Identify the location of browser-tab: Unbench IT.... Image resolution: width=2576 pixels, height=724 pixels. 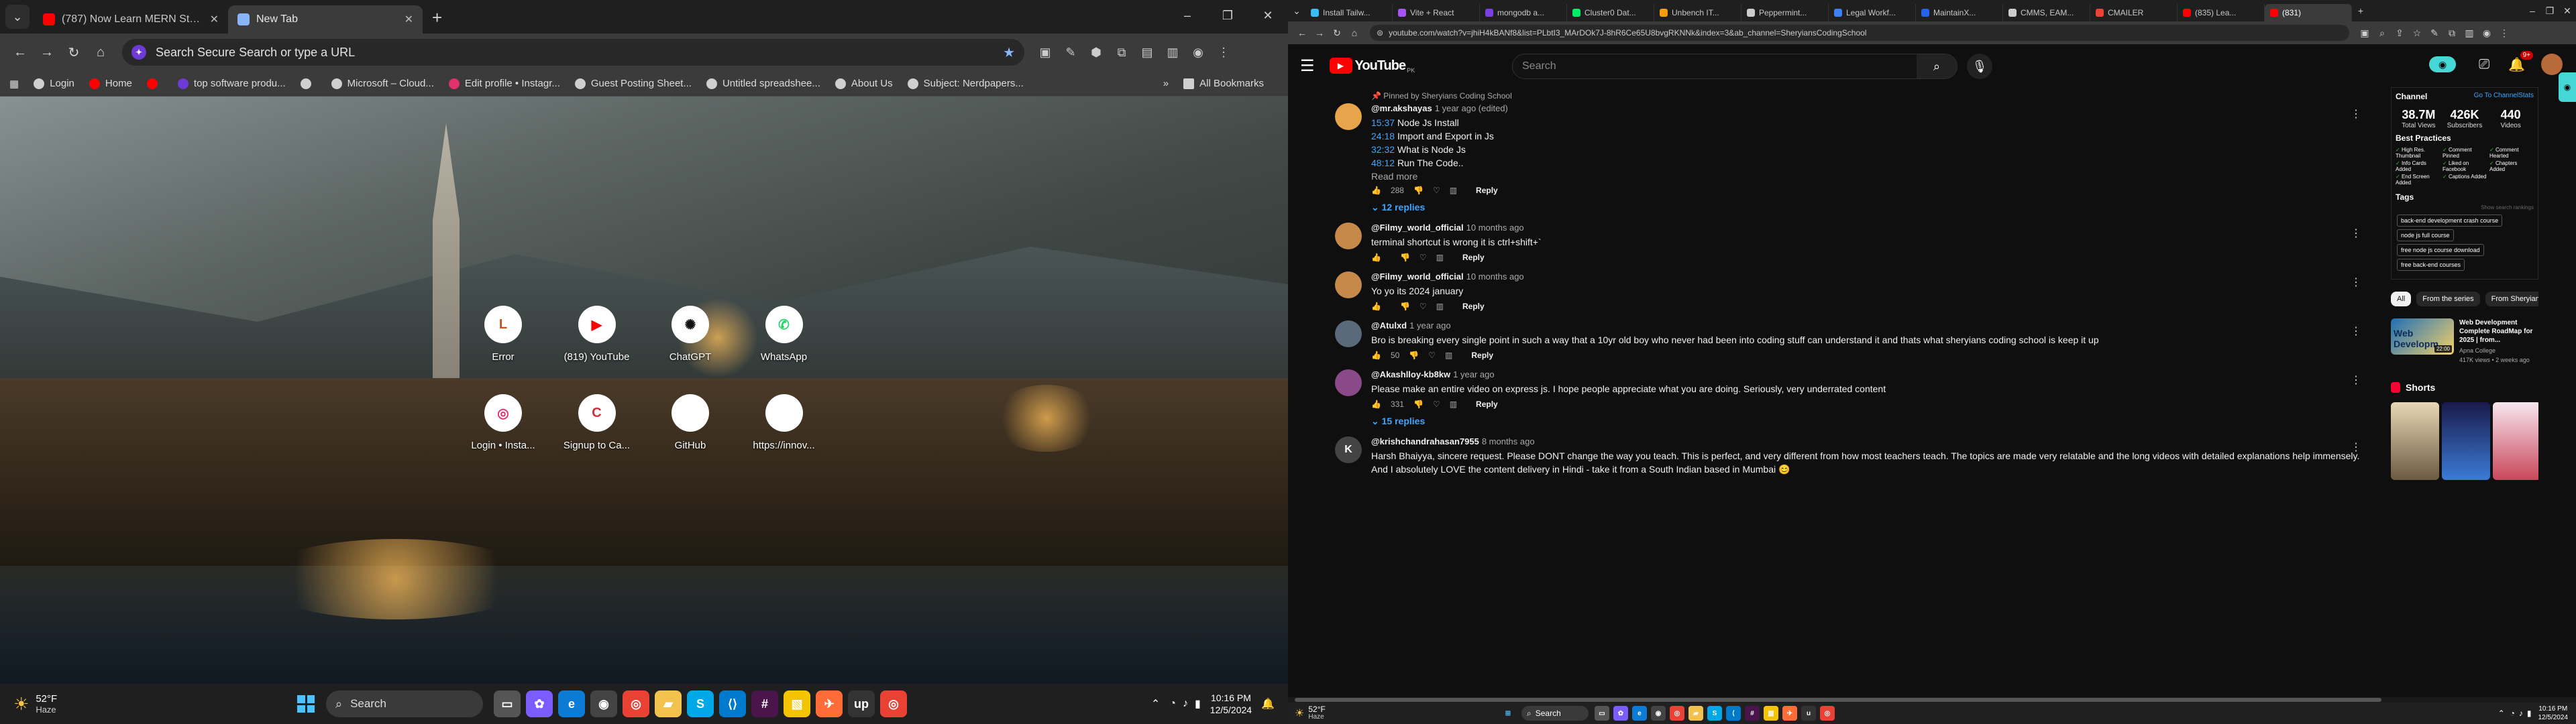
(1697, 13).